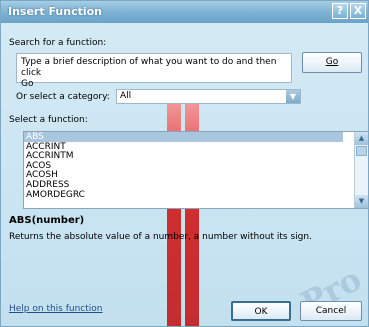  I want to click on close-button: X, so click(358, 11).